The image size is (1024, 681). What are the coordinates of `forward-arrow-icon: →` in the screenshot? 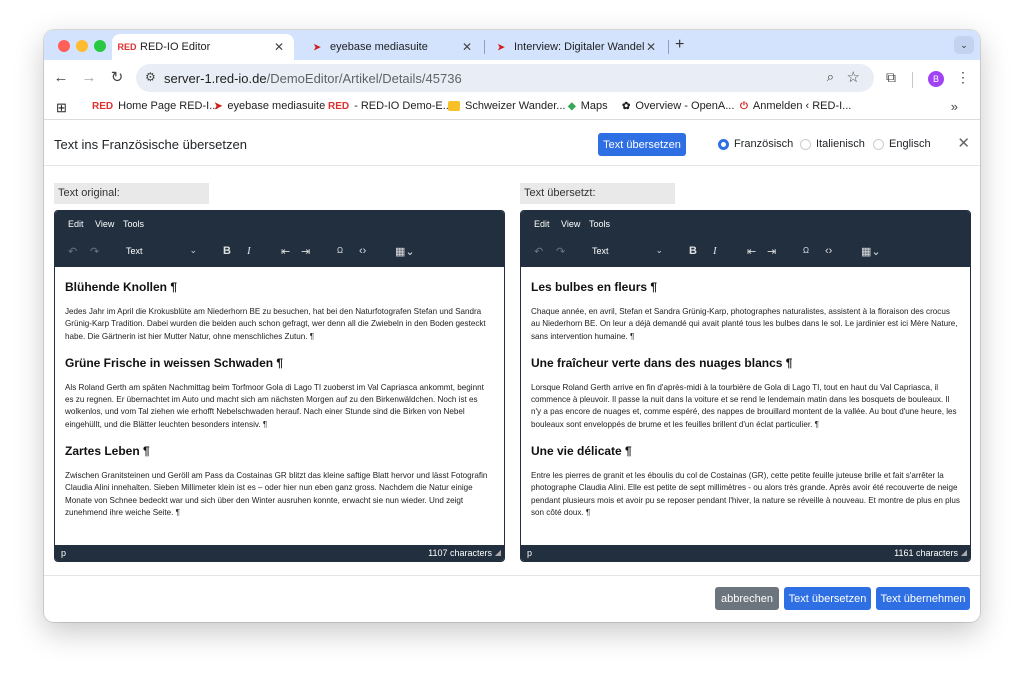 It's located at (89, 78).